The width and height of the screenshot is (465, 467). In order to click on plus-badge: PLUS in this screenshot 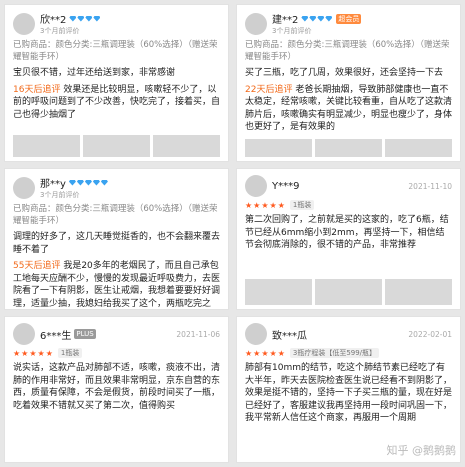, I will do `click(85, 334)`.